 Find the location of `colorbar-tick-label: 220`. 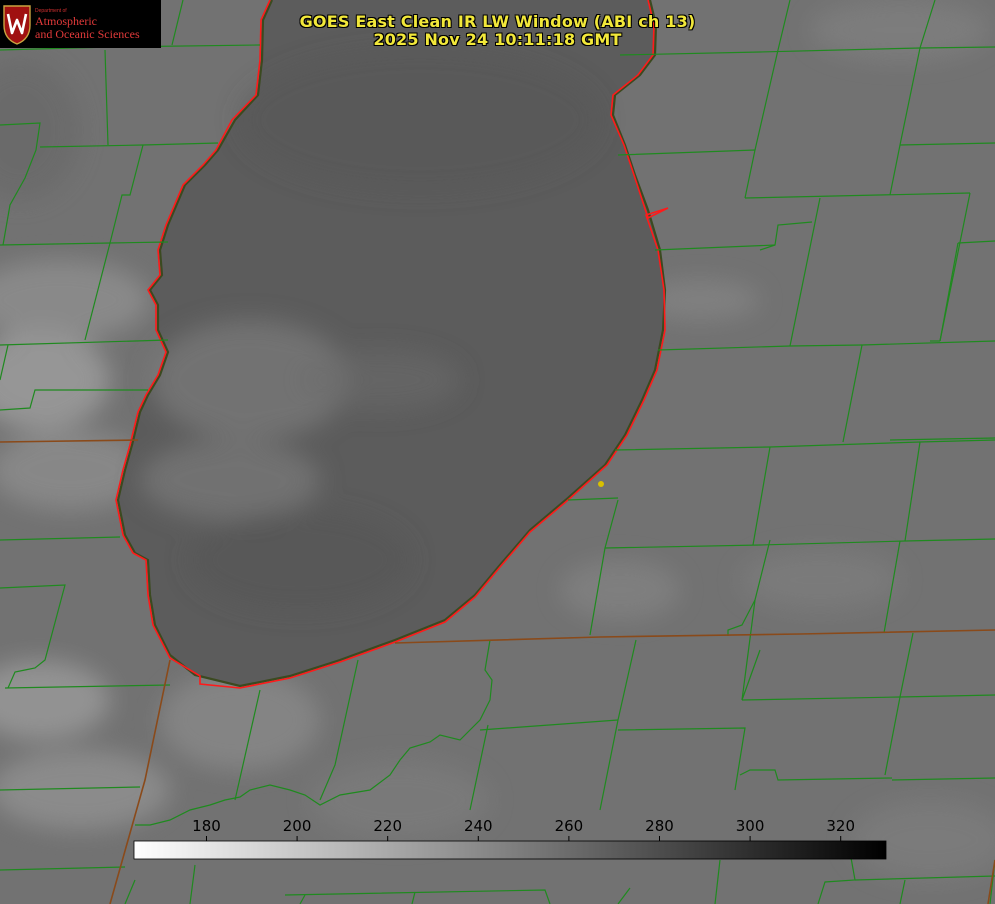

colorbar-tick-label: 220 is located at coordinates (387, 826).